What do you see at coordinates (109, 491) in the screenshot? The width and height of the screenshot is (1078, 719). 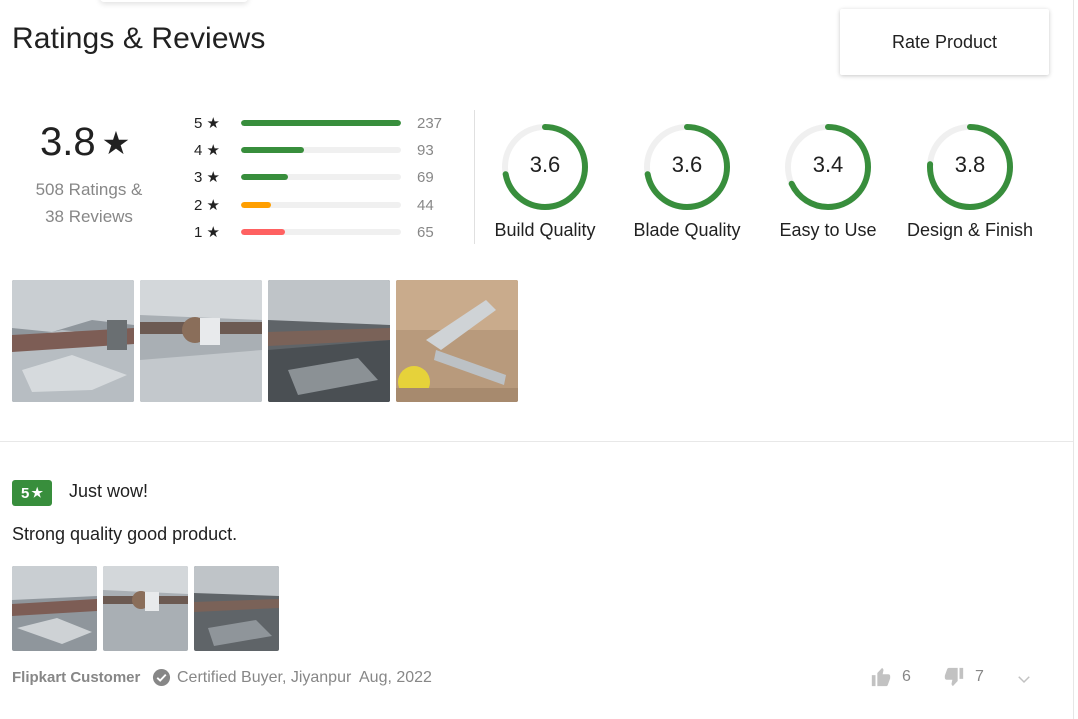 I see `review-title: Just wow!` at bounding box center [109, 491].